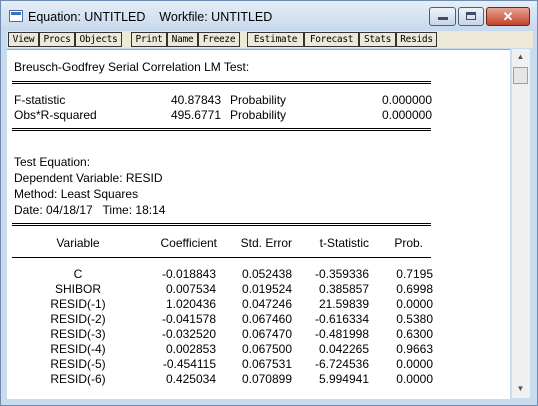 The height and width of the screenshot is (406, 538). What do you see at coordinates (78, 243) in the screenshot?
I see `header-variable: Variable` at bounding box center [78, 243].